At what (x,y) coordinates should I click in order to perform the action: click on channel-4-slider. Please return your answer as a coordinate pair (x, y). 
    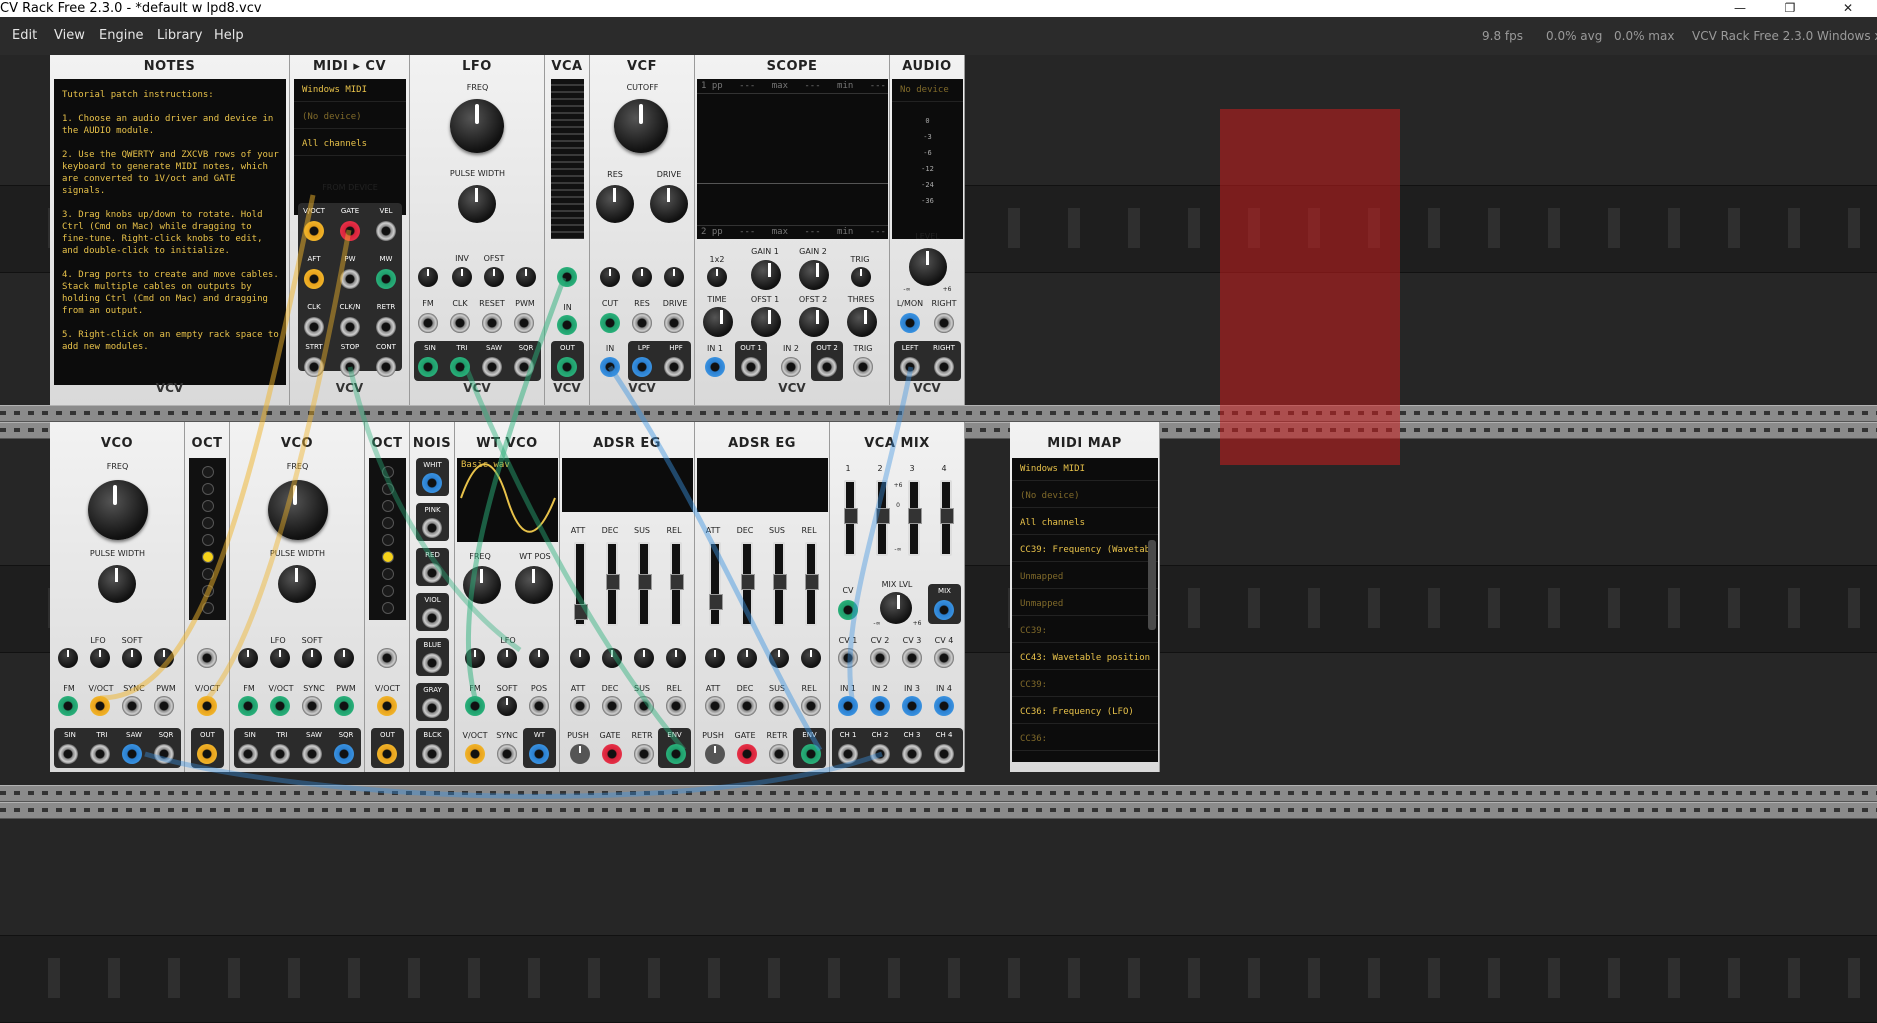
    Looking at the image, I should click on (947, 518).